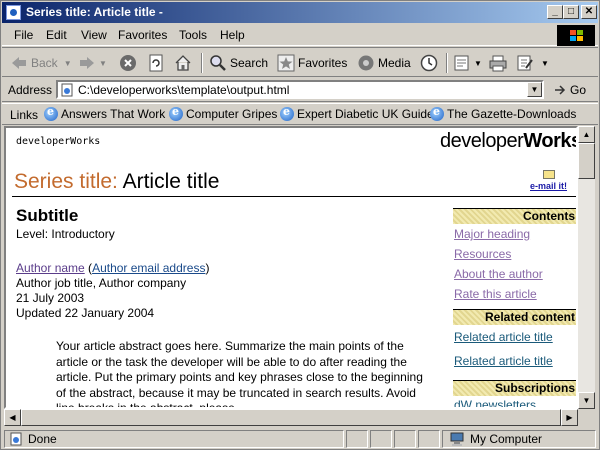 Image resolution: width=600 pixels, height=450 pixels. I want to click on link-answers-that-work: Answers That Work, so click(105, 113).